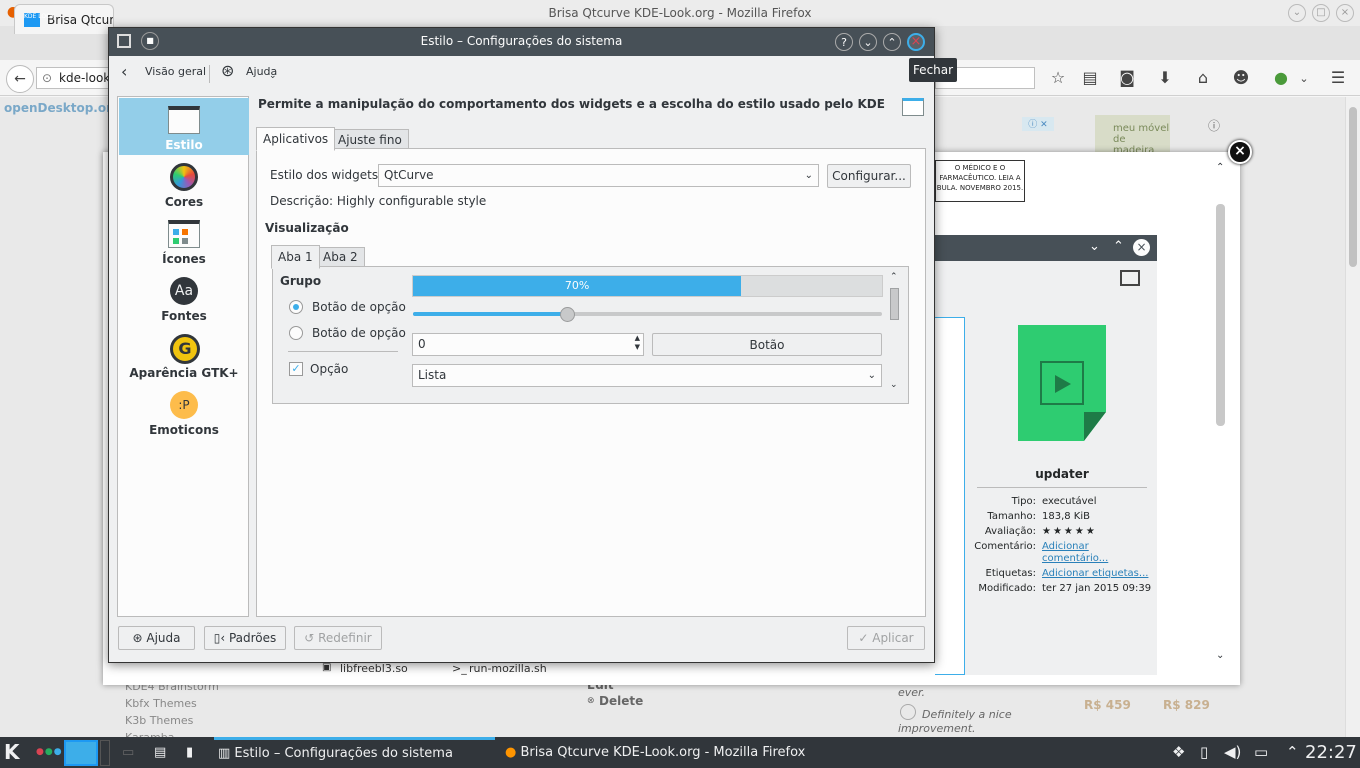 Image resolution: width=1360 pixels, height=768 pixels. What do you see at coordinates (591, 701) in the screenshot?
I see `delete-icon: ⊗` at bounding box center [591, 701].